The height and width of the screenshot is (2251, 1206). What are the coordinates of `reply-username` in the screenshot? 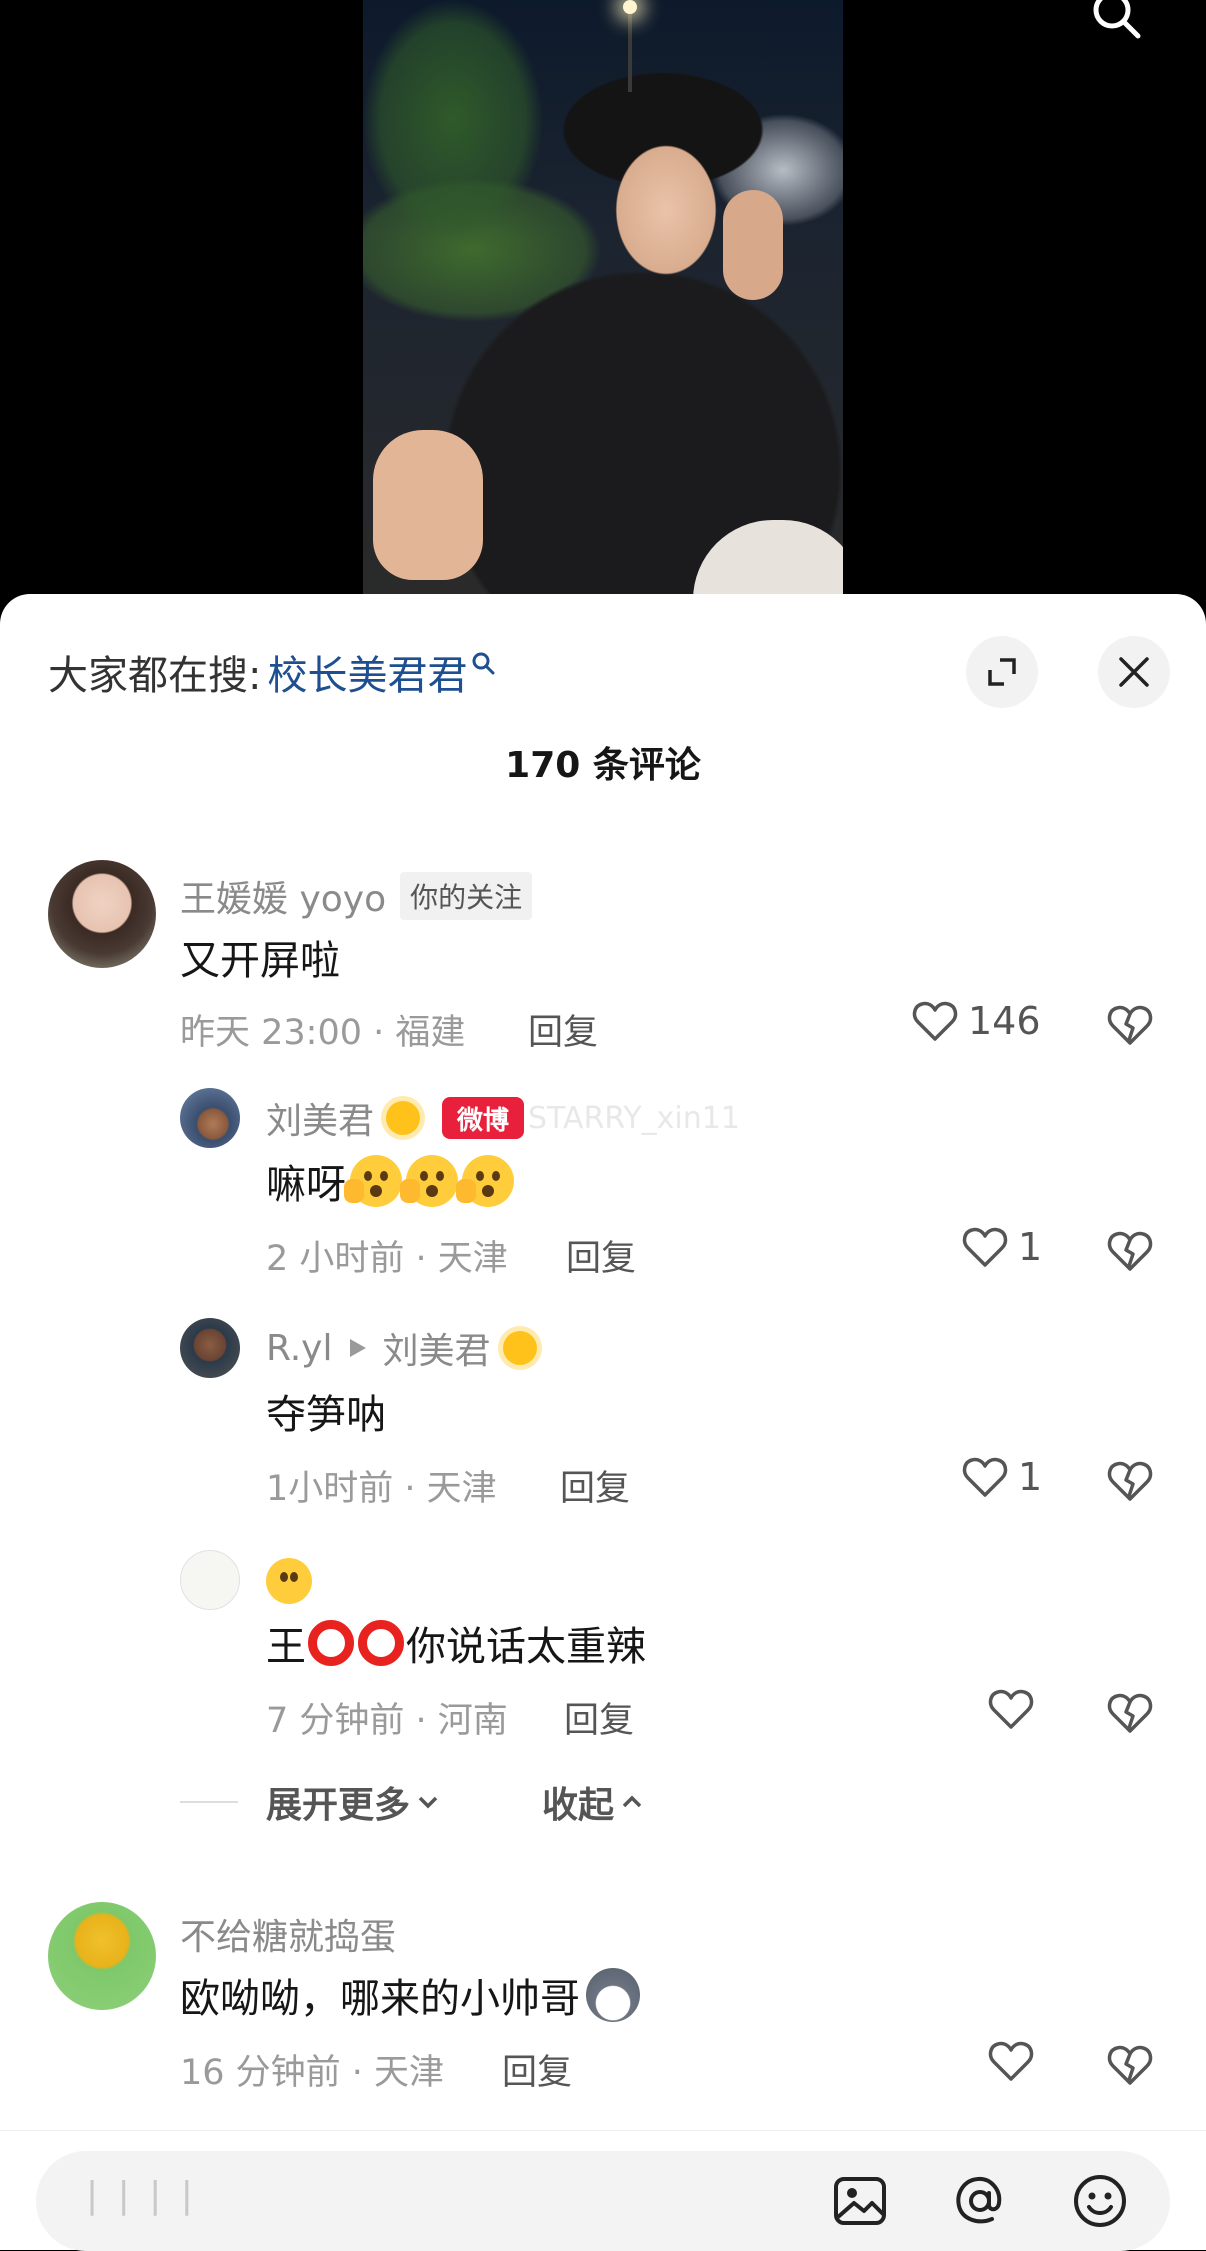 It's located at (289, 1581).